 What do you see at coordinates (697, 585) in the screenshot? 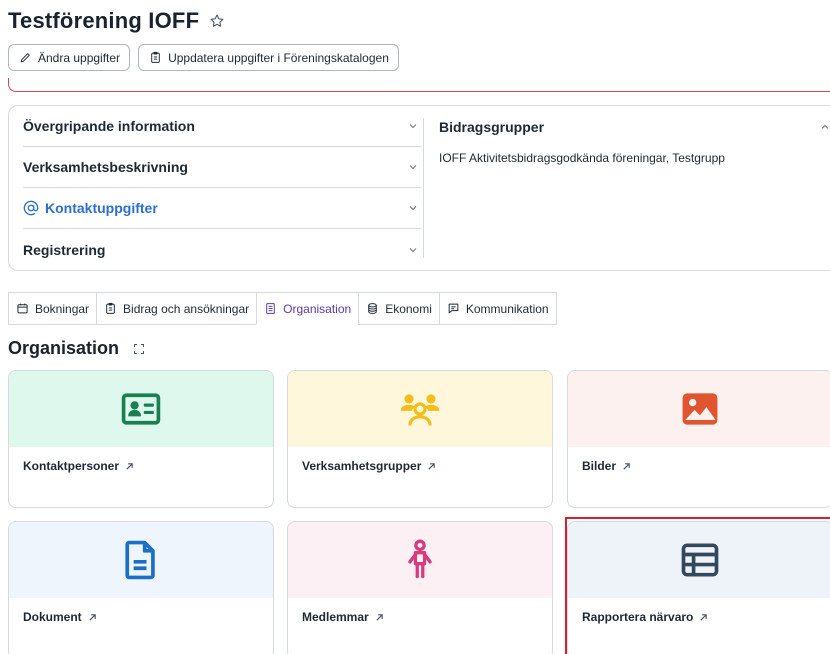
I see `selection-highlight` at bounding box center [697, 585].